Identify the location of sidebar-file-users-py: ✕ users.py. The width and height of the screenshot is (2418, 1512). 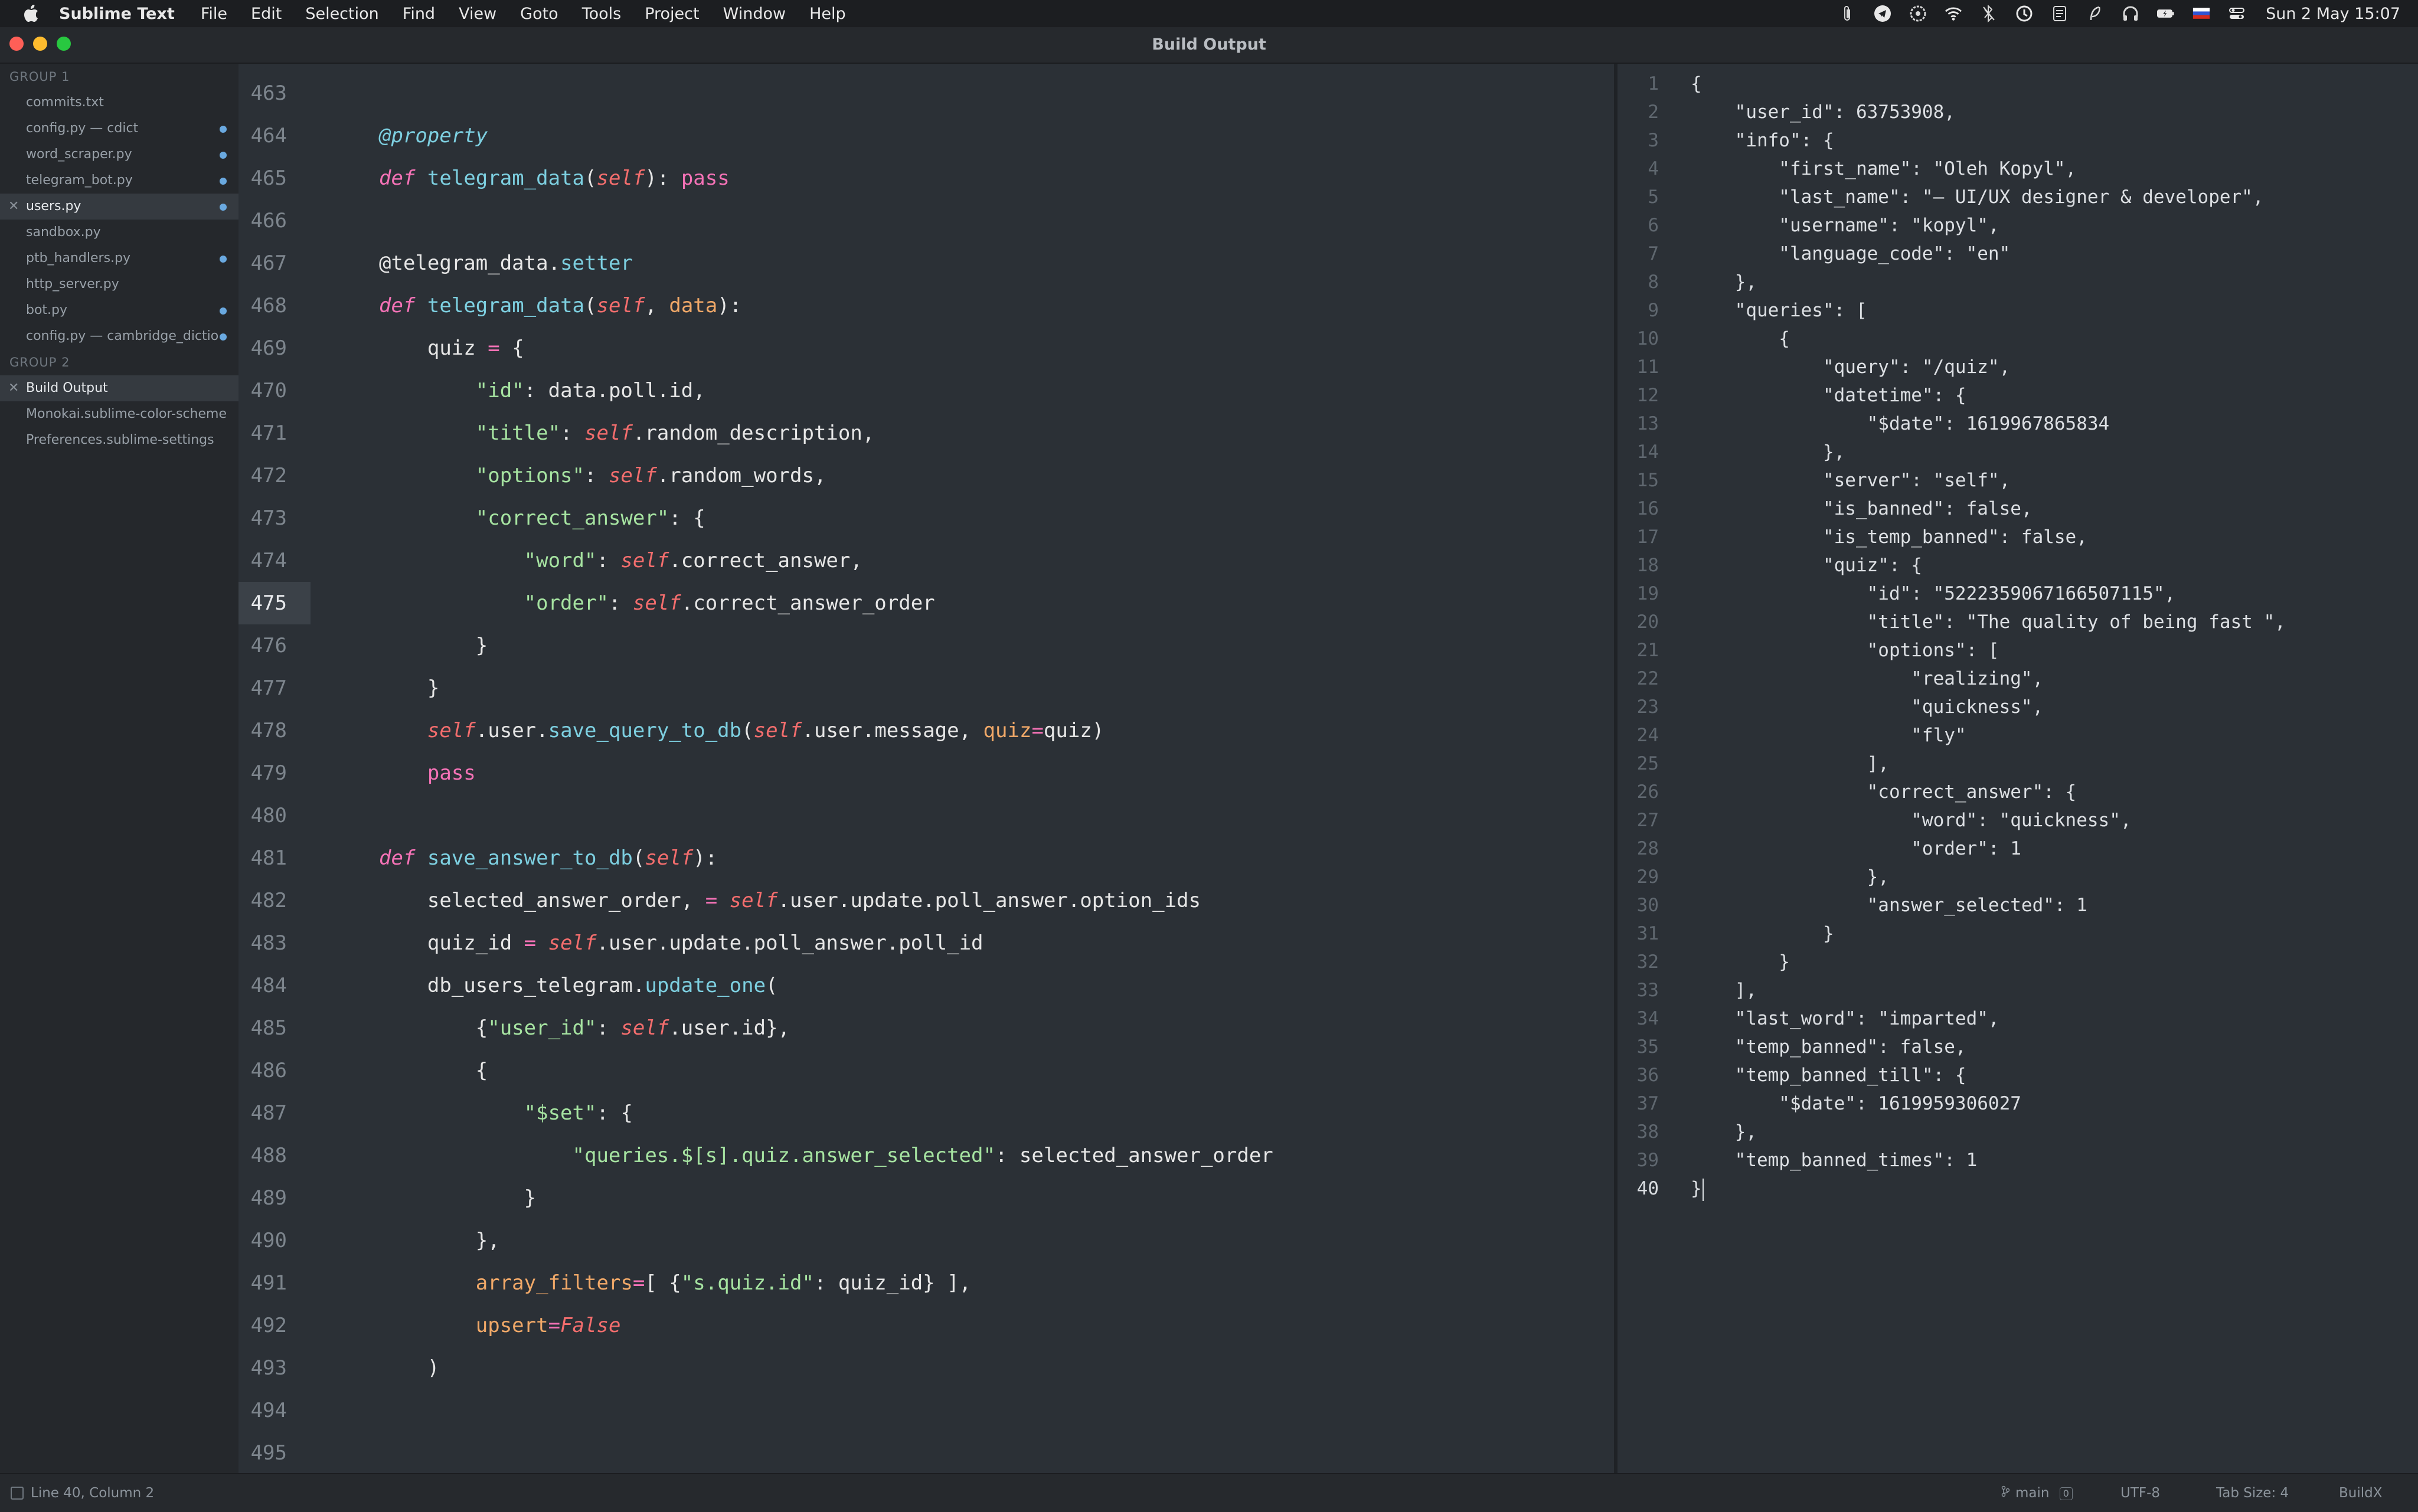
(119, 207).